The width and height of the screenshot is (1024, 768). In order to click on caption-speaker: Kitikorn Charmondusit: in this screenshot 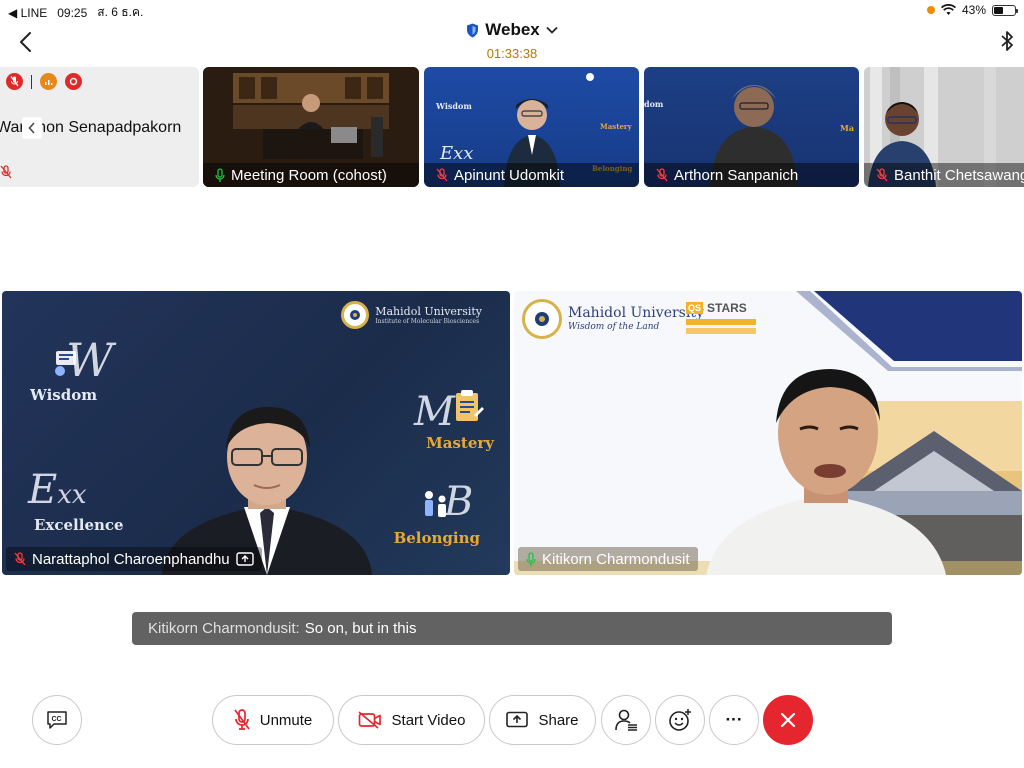, I will do `click(224, 628)`.